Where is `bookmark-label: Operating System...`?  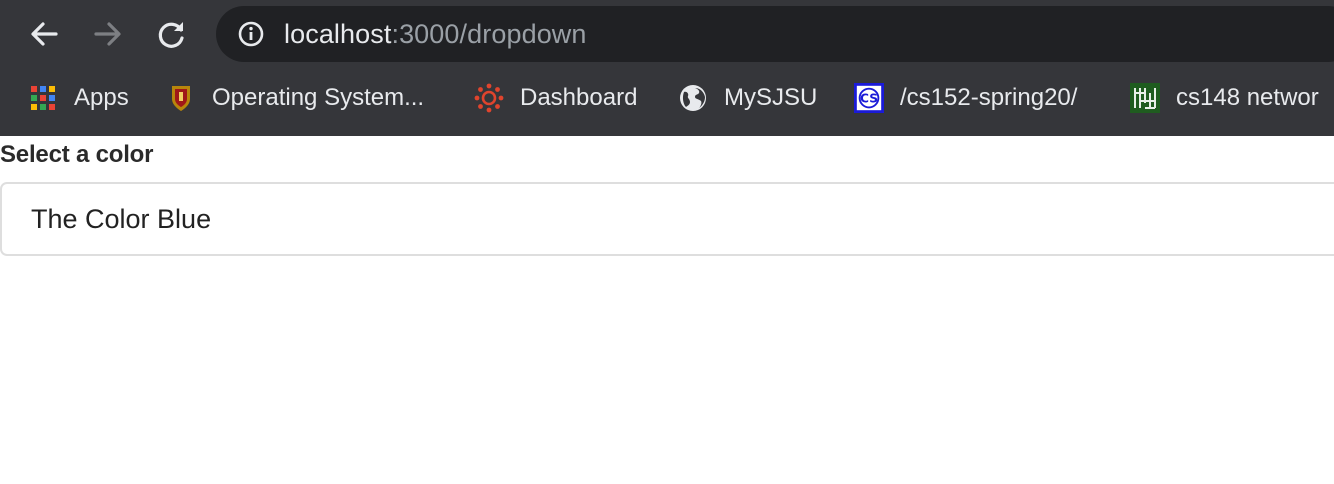 bookmark-label: Operating System... is located at coordinates (318, 97).